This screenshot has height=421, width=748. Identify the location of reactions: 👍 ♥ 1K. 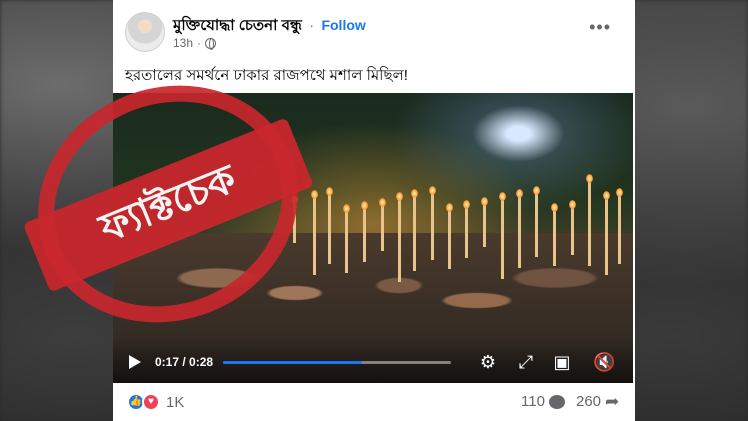
(155, 402).